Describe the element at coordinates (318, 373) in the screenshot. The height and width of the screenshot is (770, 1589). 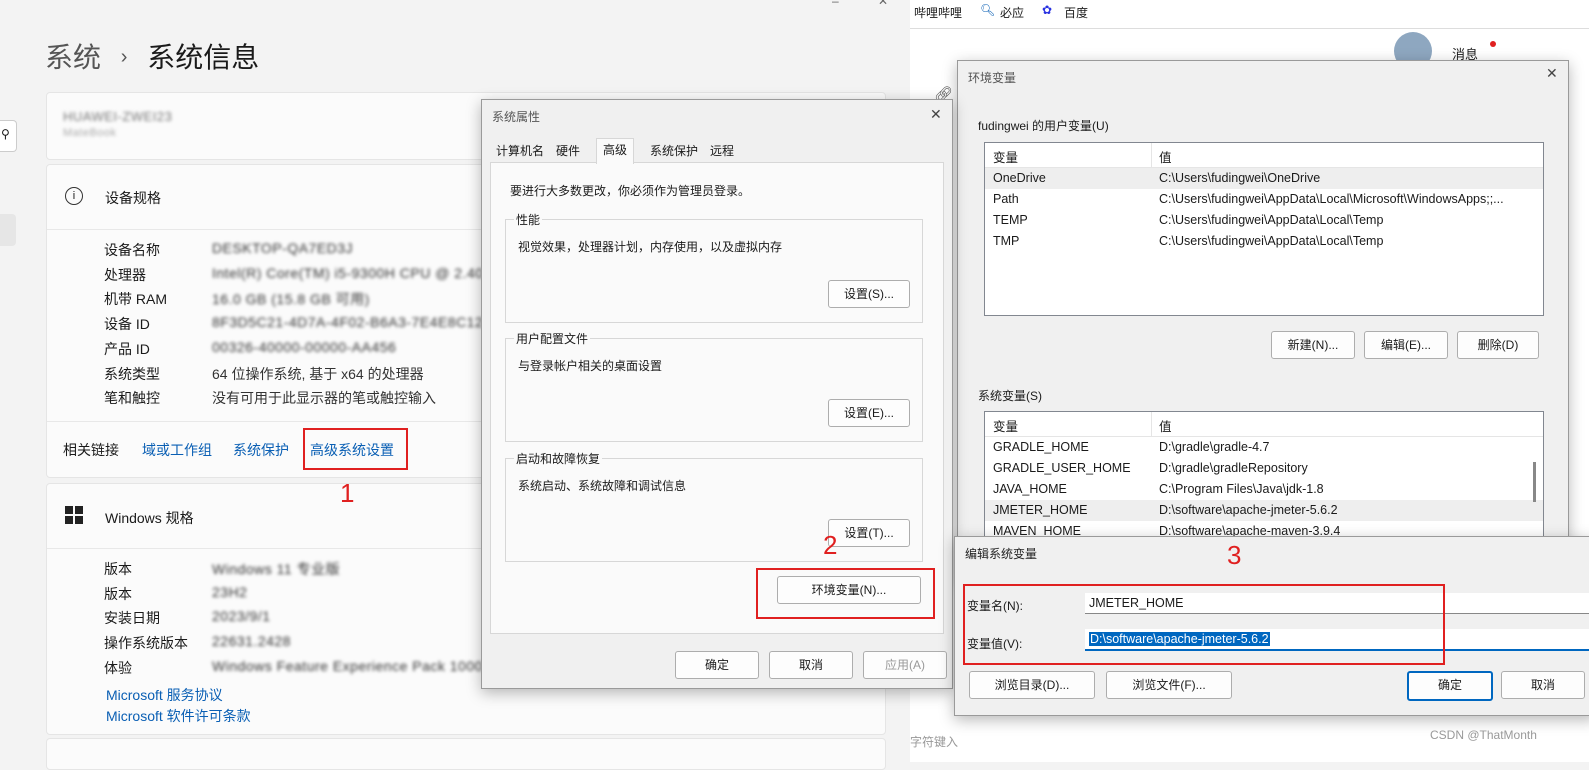
I see `spec-value: 64 位操作系统, 基于 x64 的处理器` at that location.